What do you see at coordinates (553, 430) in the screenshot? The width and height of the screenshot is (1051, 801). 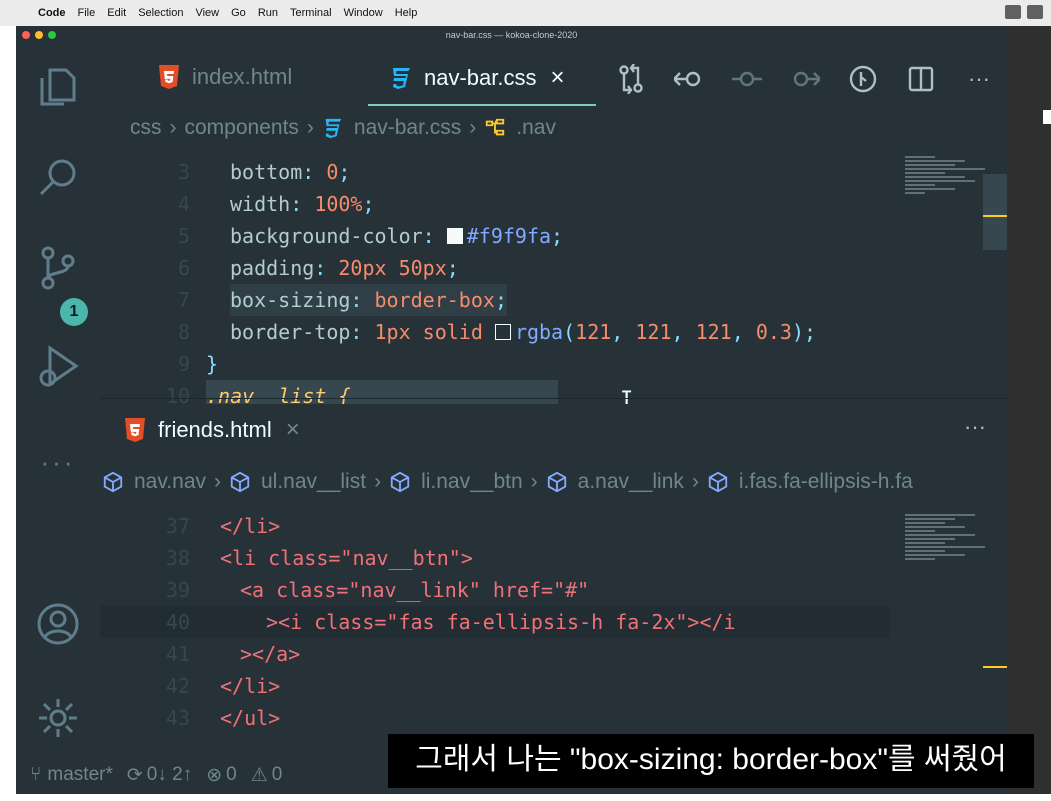 I see `bottom-tab-bar: friends.html × ···` at bounding box center [553, 430].